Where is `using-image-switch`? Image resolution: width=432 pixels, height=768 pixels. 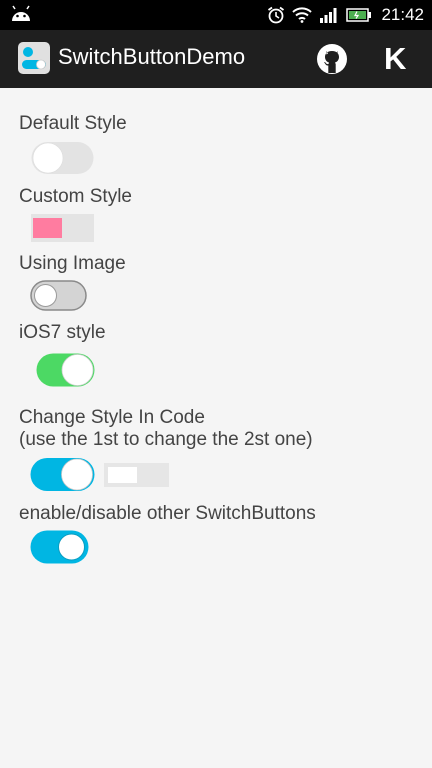 using-image-switch is located at coordinates (59, 296).